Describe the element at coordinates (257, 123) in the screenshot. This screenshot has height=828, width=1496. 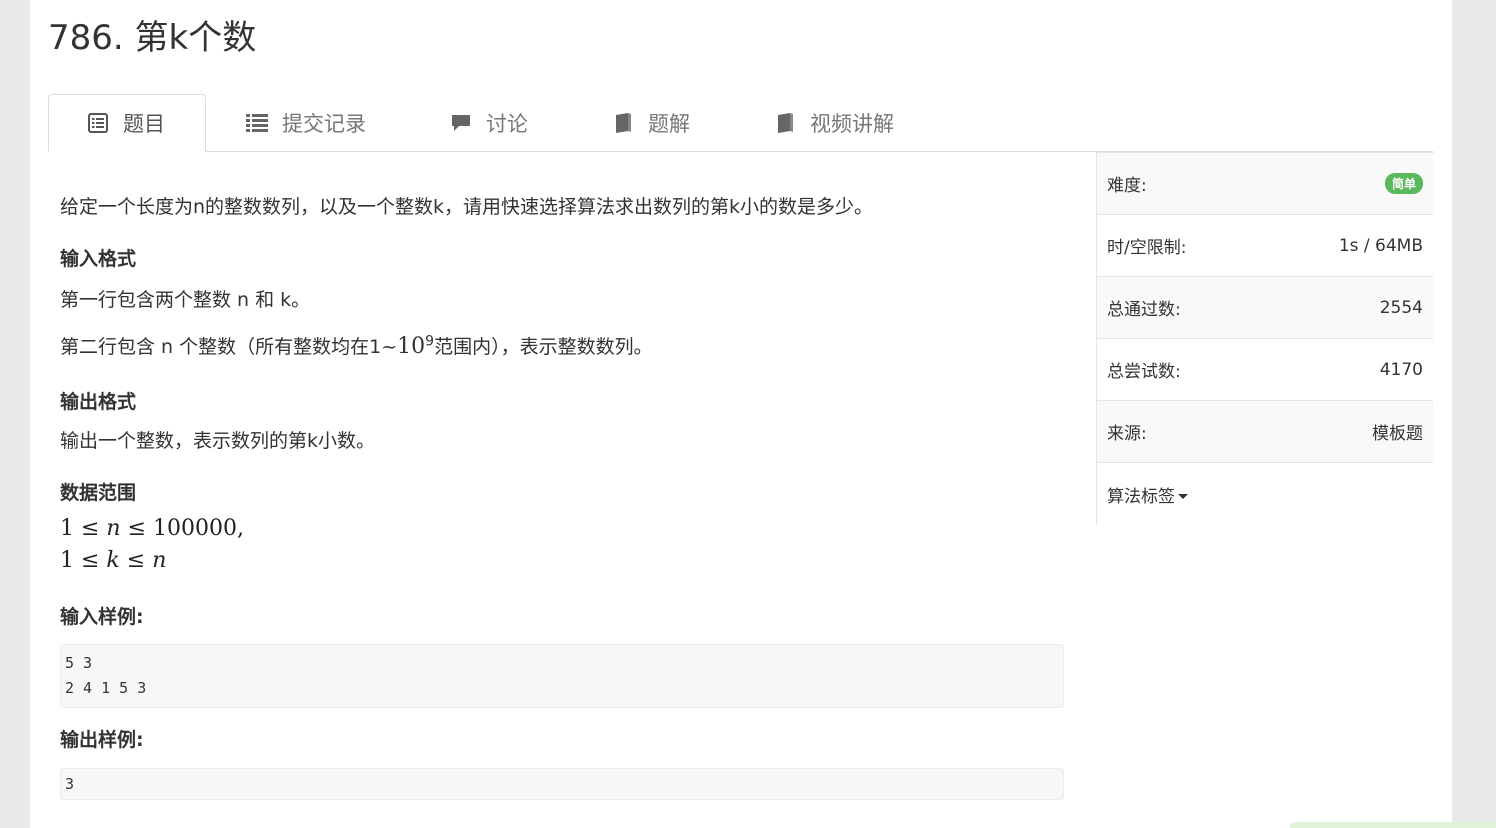
I see `list-icon` at that location.